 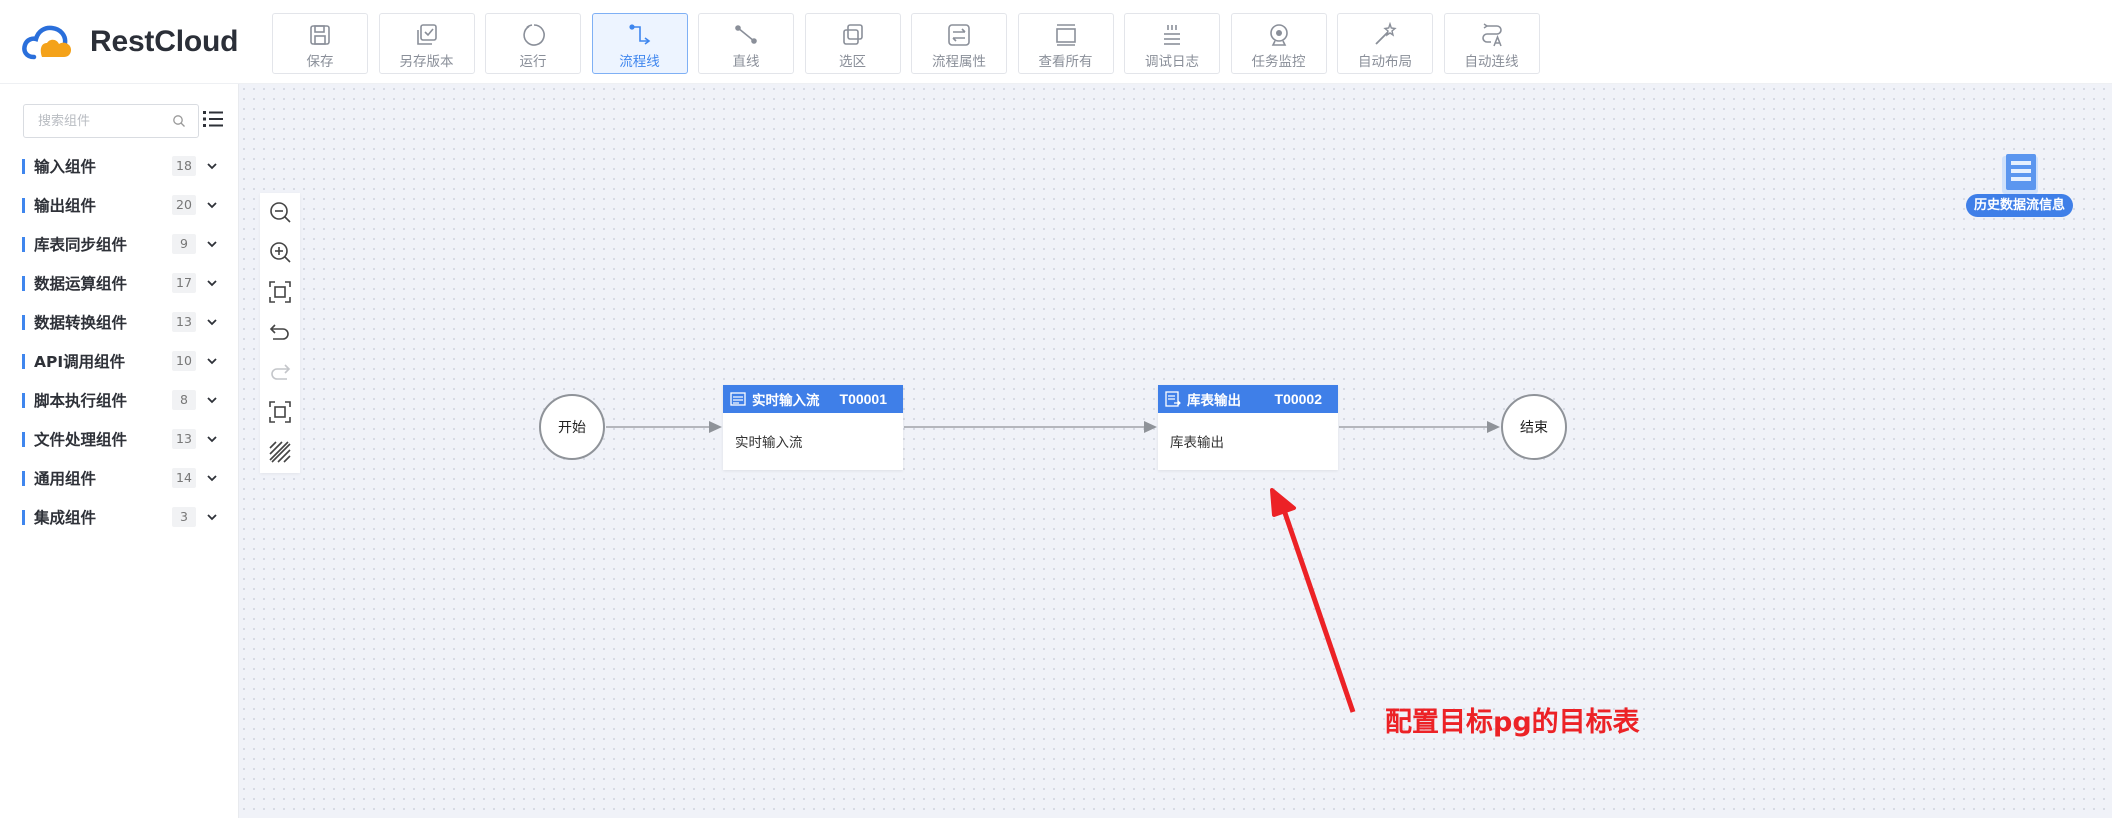 What do you see at coordinates (1173, 399) in the screenshot?
I see `table-output-icon` at bounding box center [1173, 399].